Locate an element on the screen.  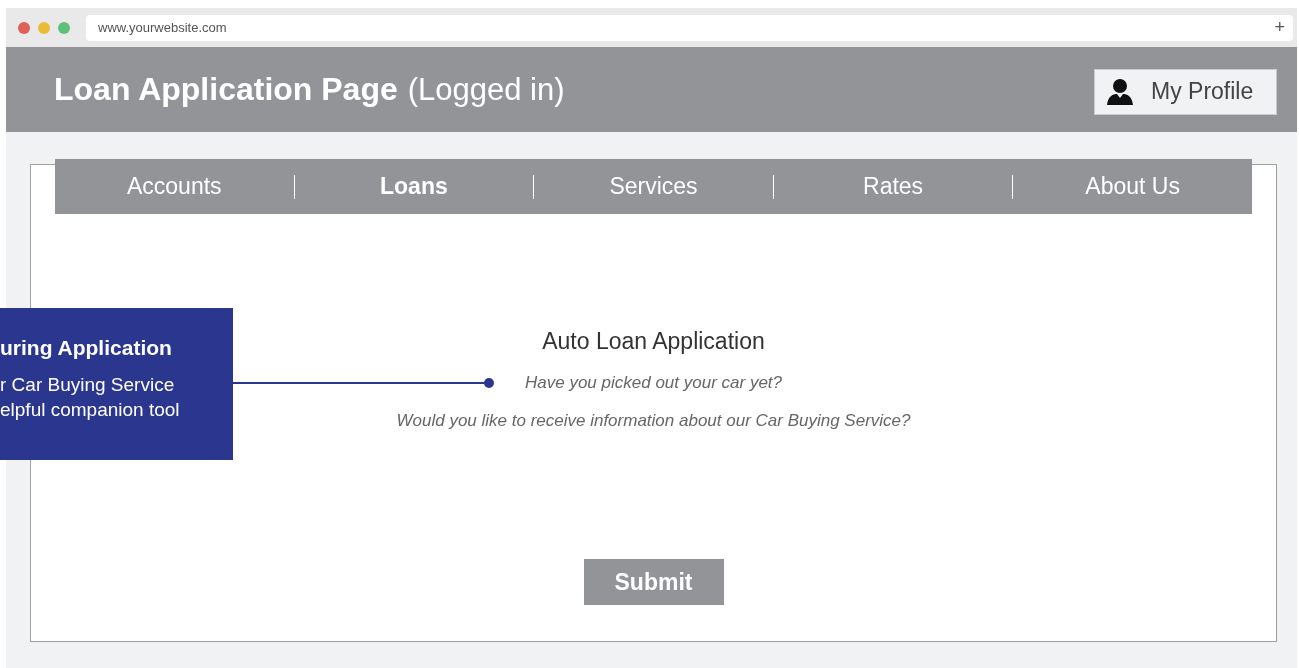
nav-tab: Loans is located at coordinates (414, 186).